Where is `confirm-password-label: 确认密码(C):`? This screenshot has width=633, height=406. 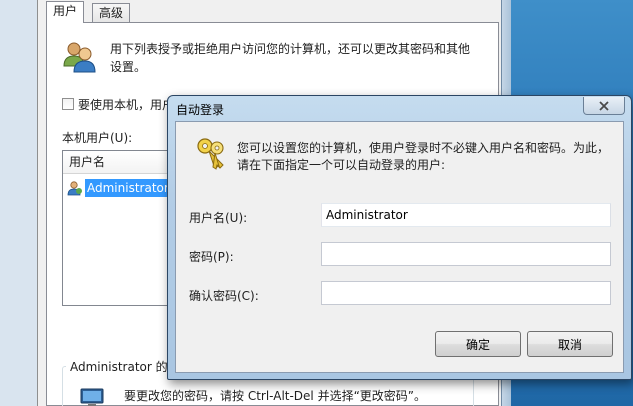 confirm-password-label: 确认密码(C): is located at coordinates (224, 296).